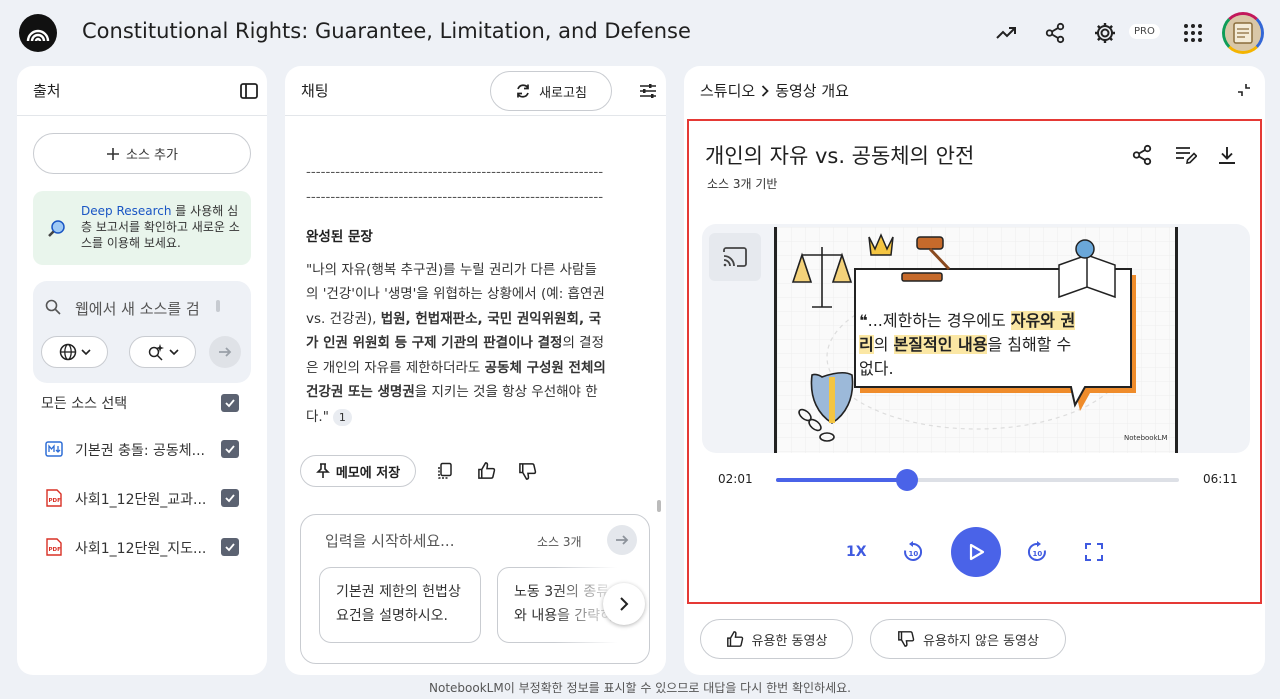  I want to click on current-time: 02:01, so click(735, 479).